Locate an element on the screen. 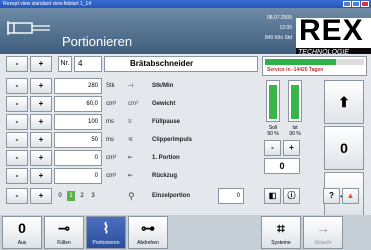  systems-icon: ⌗ is located at coordinates (281, 228).